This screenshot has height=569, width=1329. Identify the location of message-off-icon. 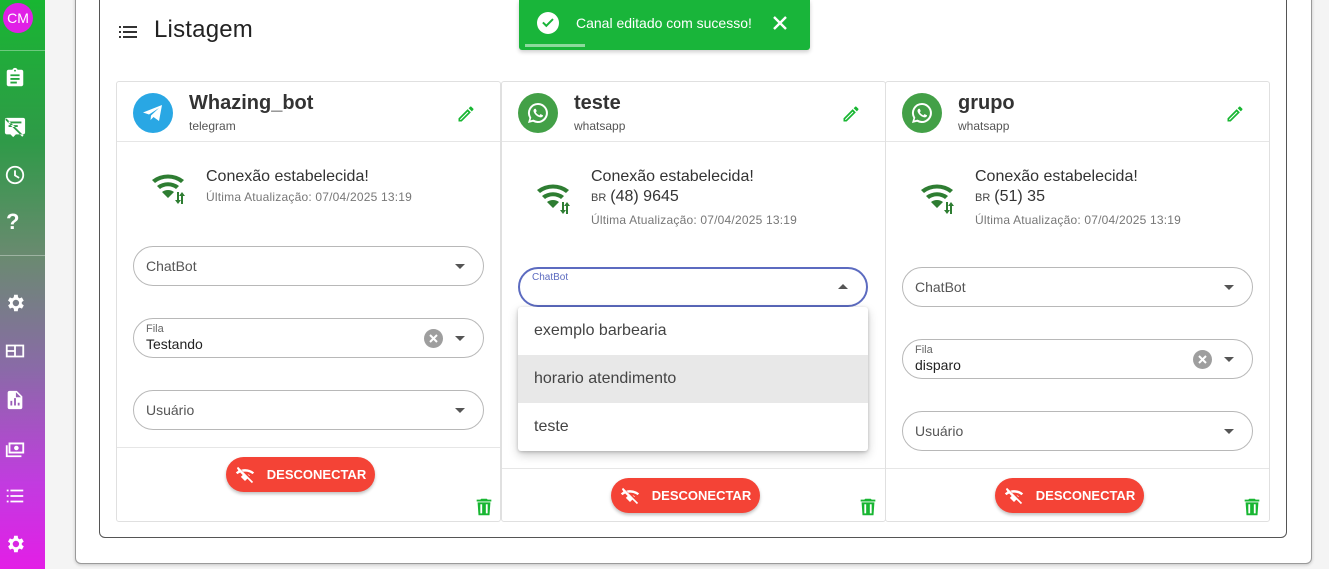
(15, 127).